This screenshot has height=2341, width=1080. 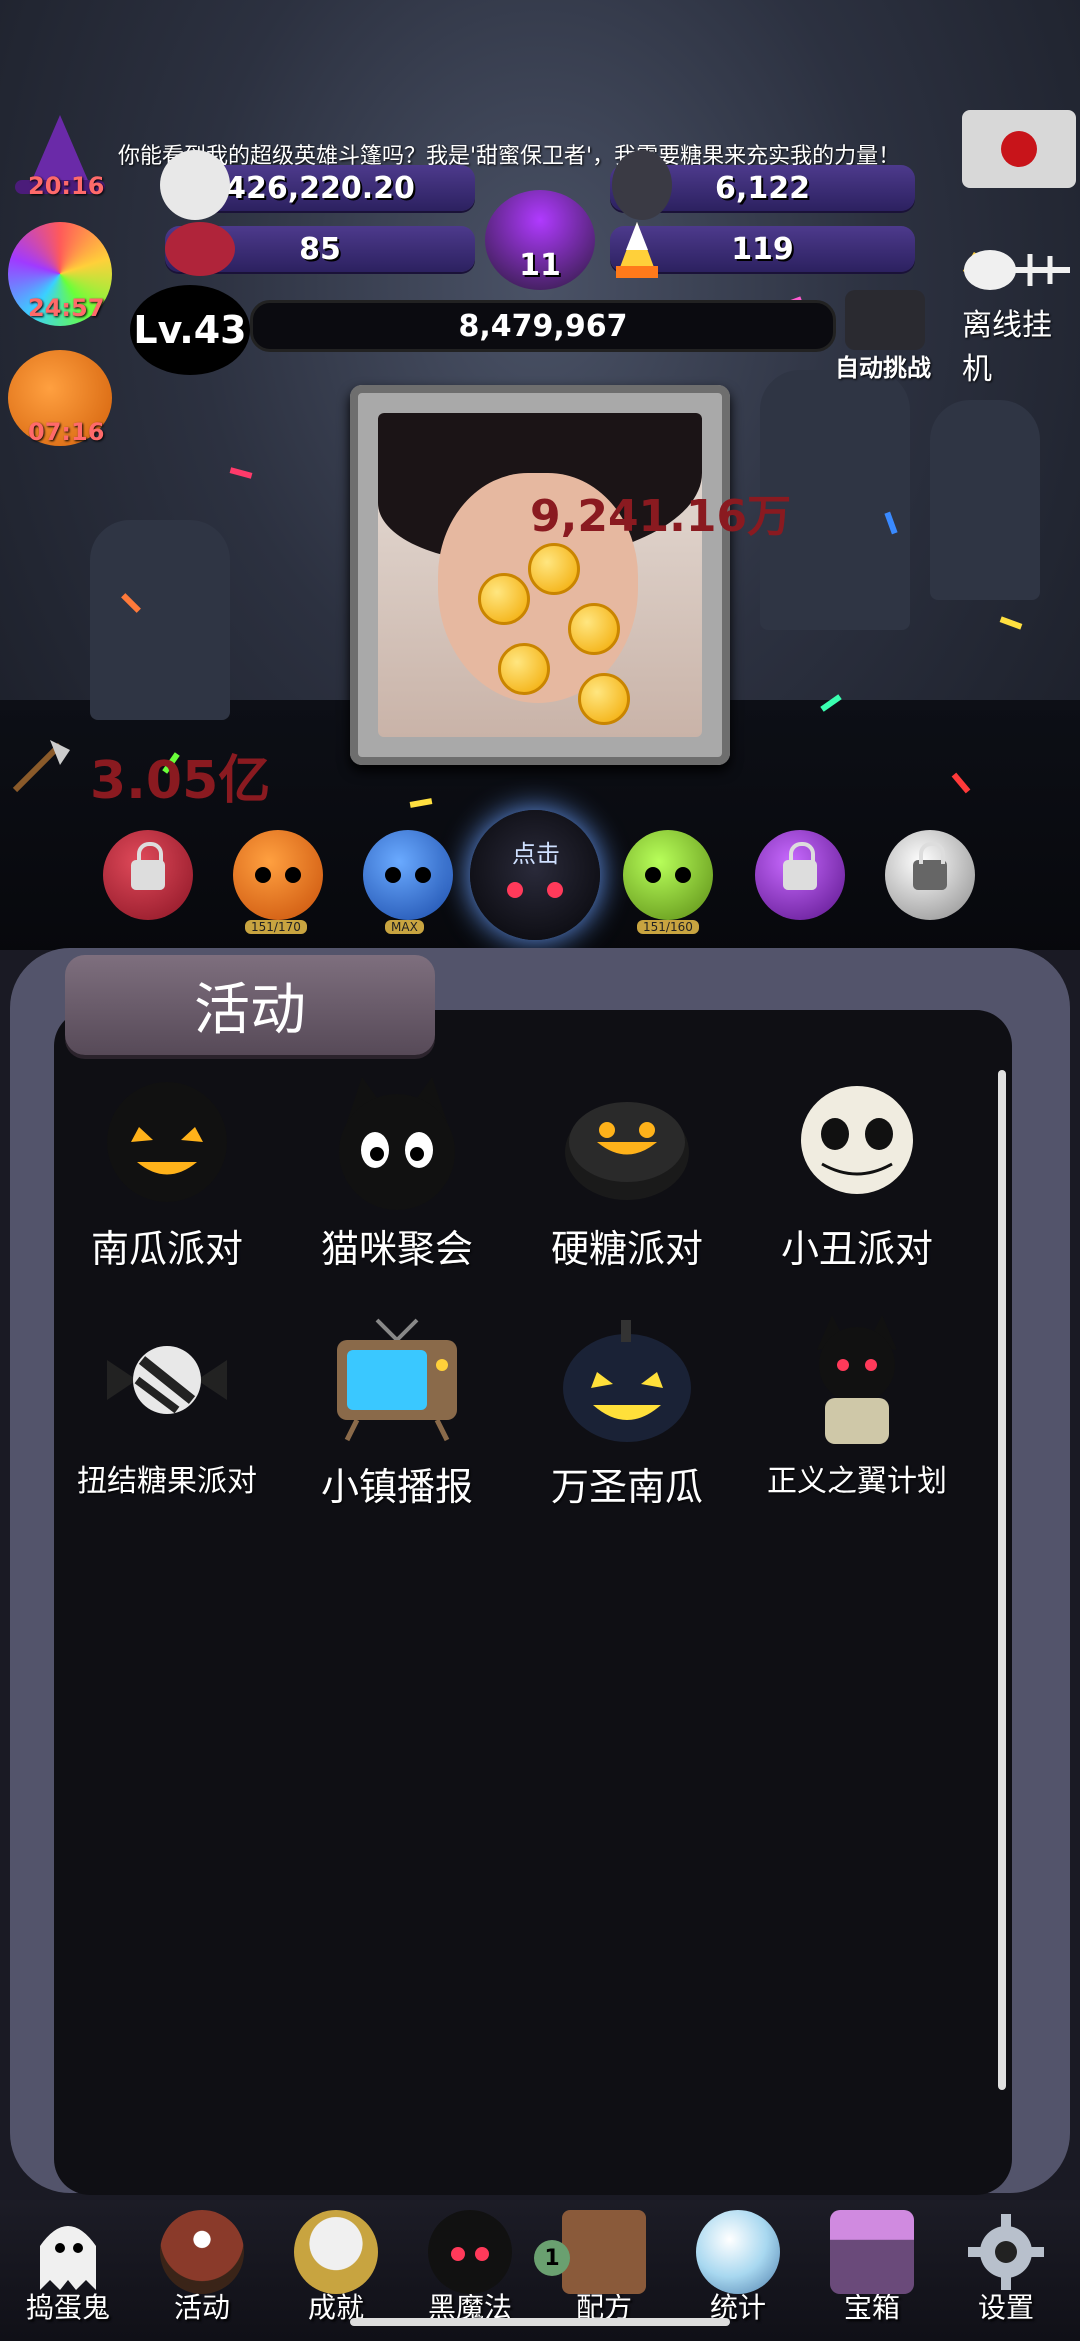 I want to click on recipe-badge: 1, so click(x=552, y=2258).